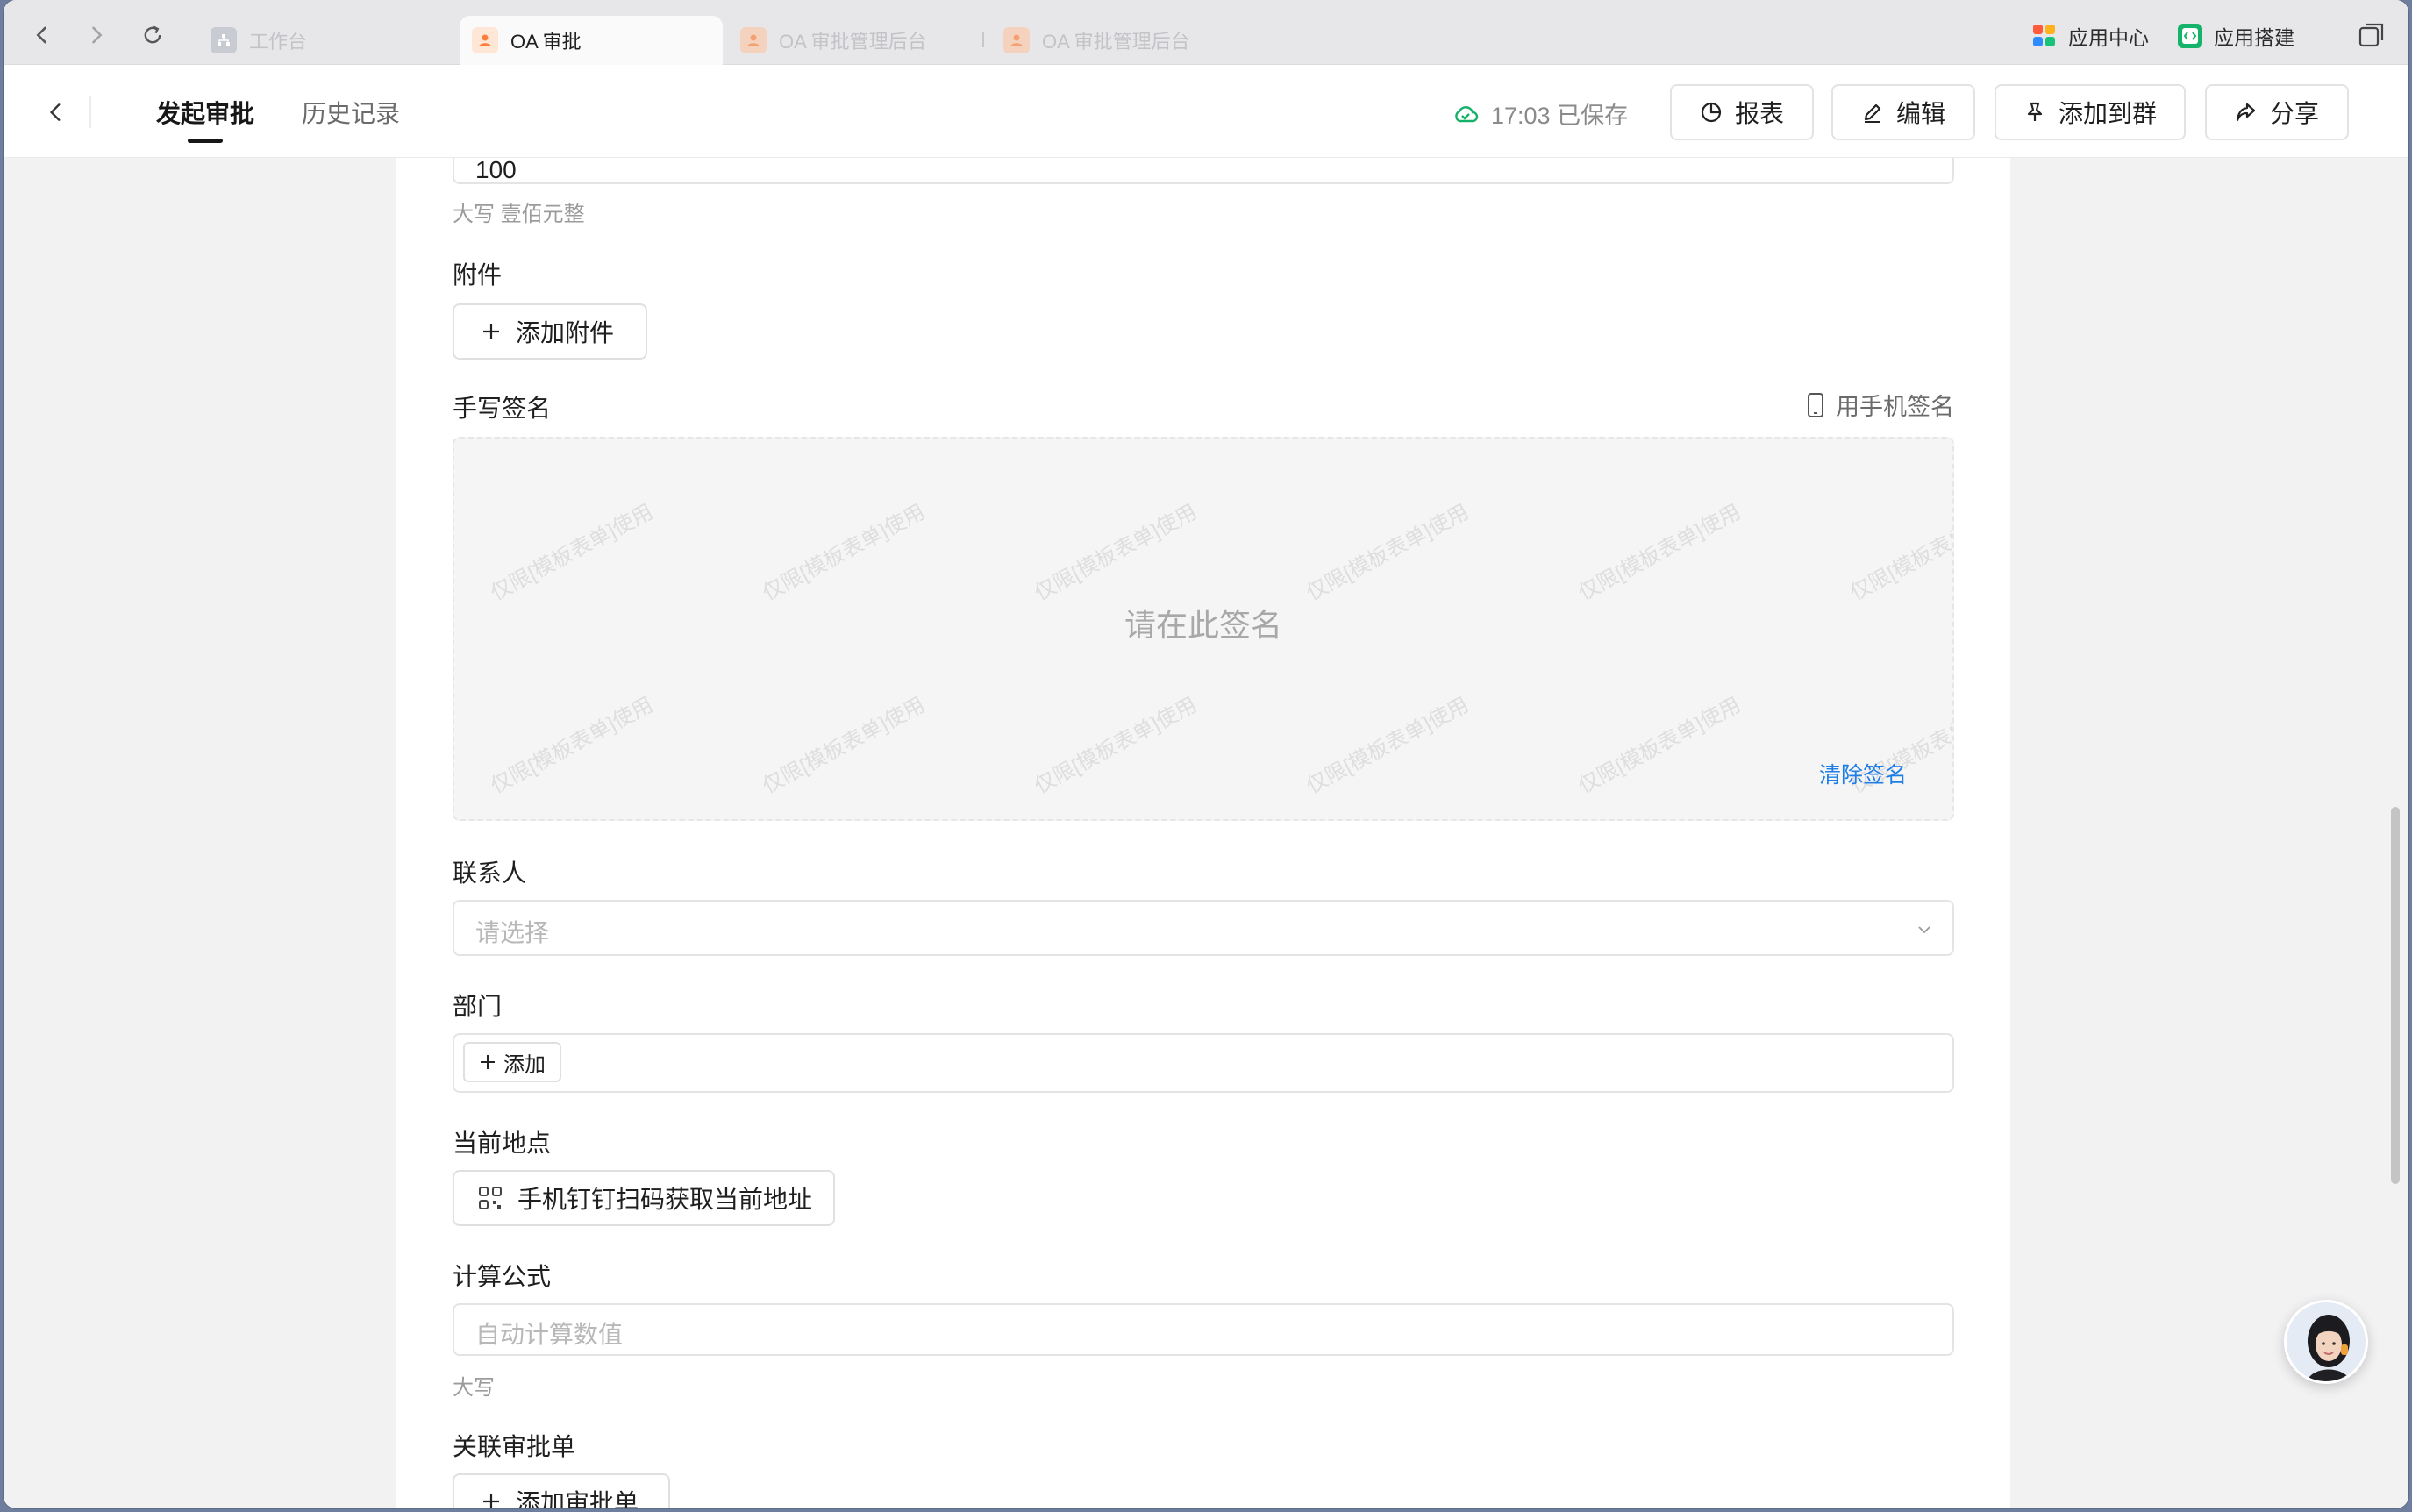  Describe the element at coordinates (205, 112) in the screenshot. I see `tab-start-approval: 发起审批` at that location.